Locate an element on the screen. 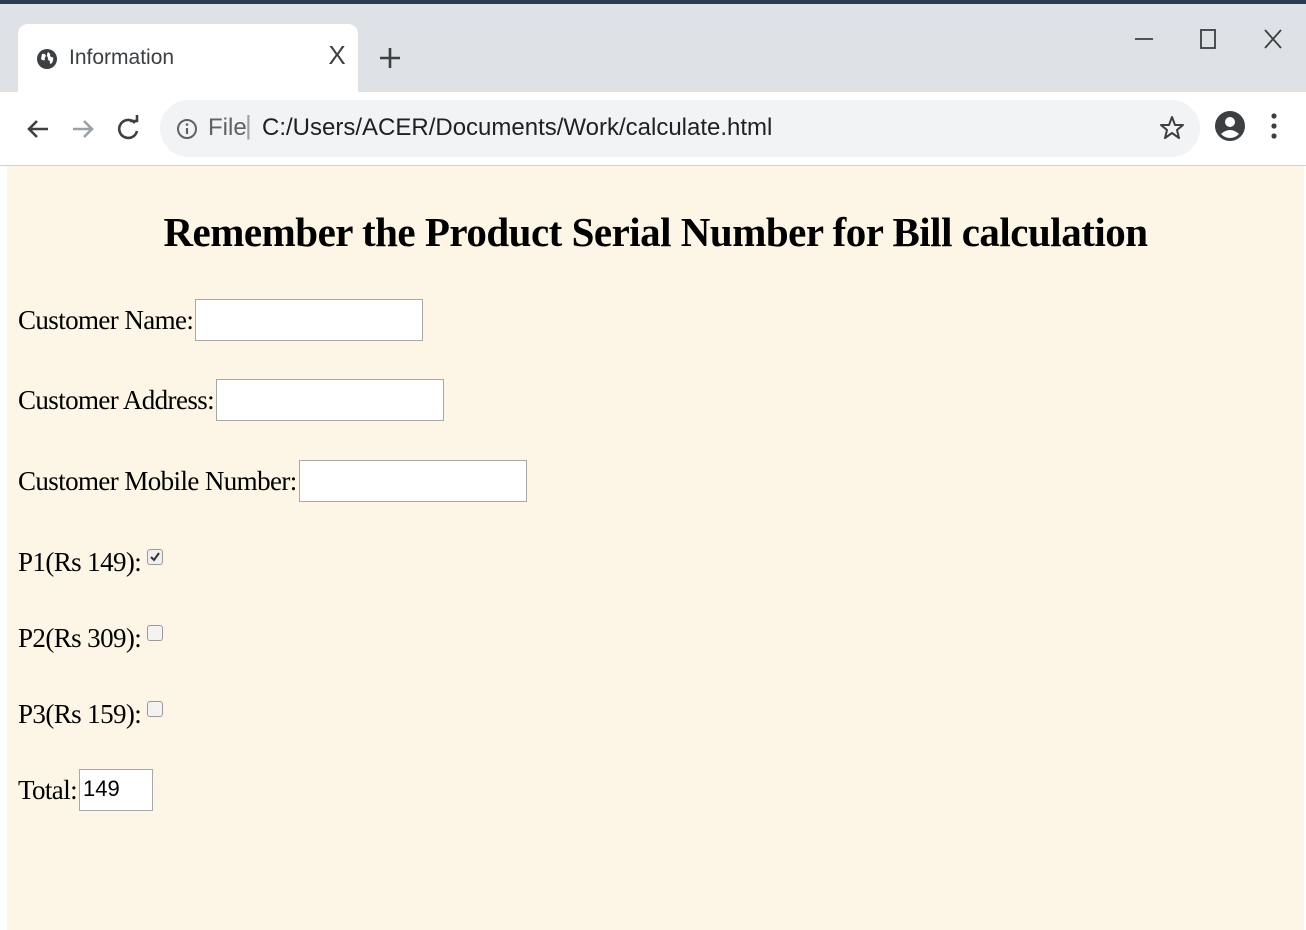 Image resolution: width=1306 pixels, height=930 pixels. new-tab-plus-icon is located at coordinates (390, 58).